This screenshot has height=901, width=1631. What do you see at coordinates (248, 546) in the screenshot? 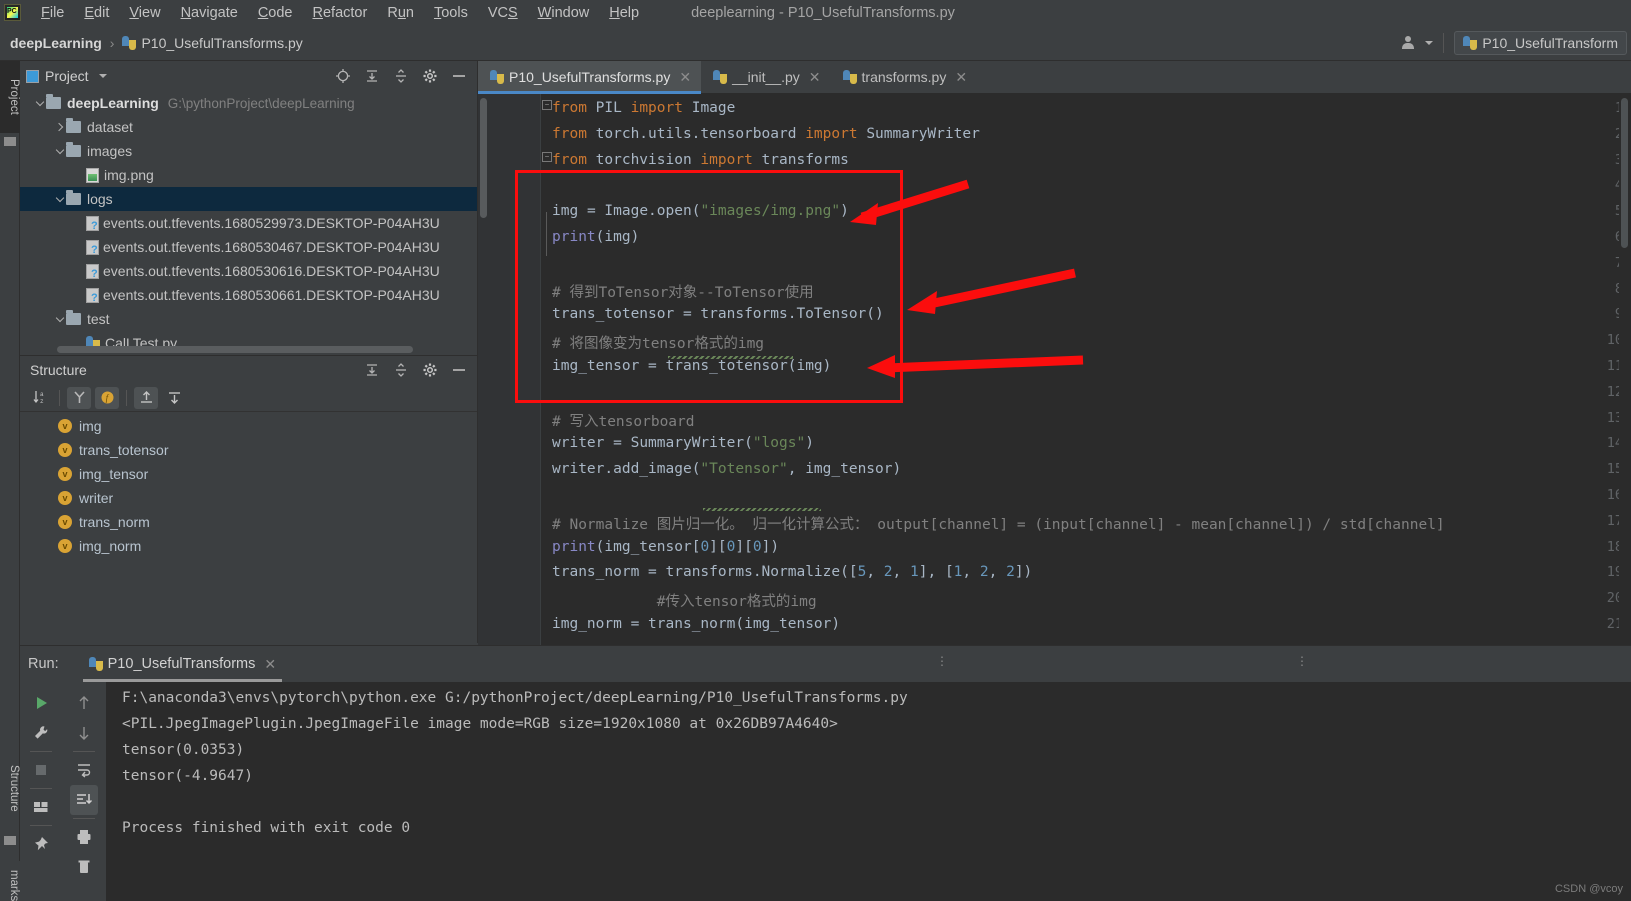
I see `structure-item: v img_norm` at bounding box center [248, 546].